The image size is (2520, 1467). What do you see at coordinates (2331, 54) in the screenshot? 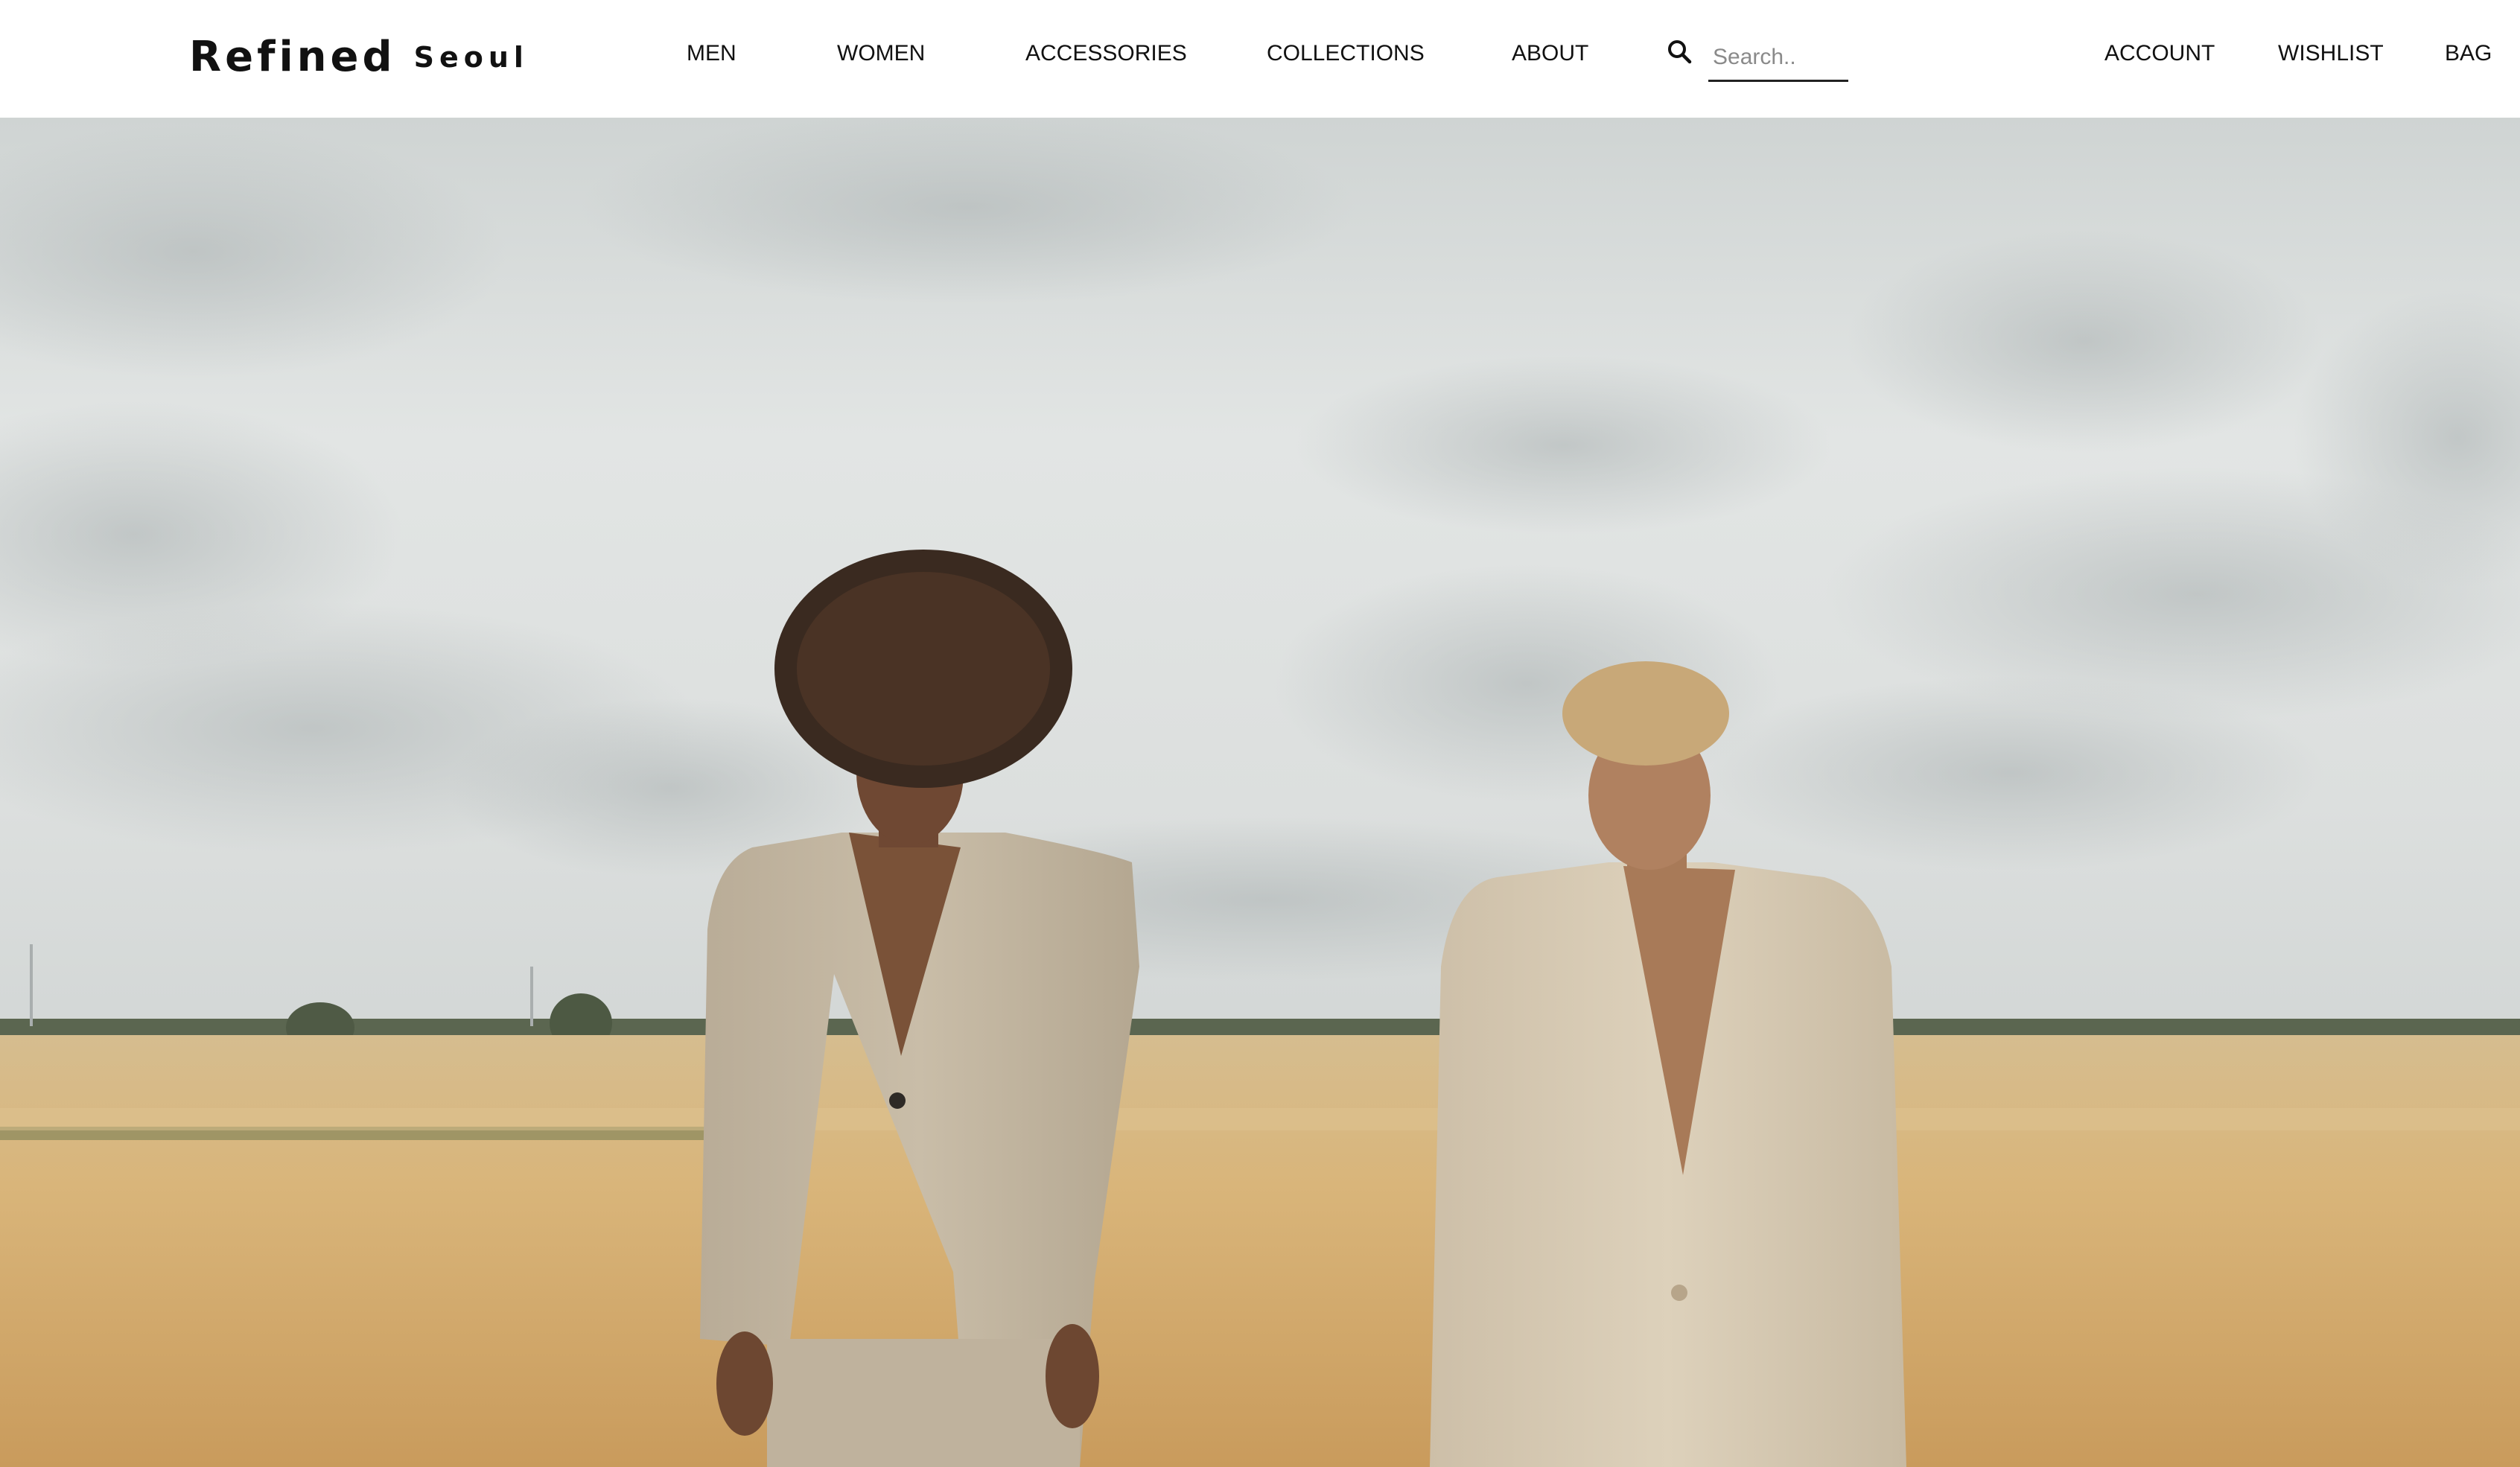
I see `wishlist-link: WISHLIST` at bounding box center [2331, 54].